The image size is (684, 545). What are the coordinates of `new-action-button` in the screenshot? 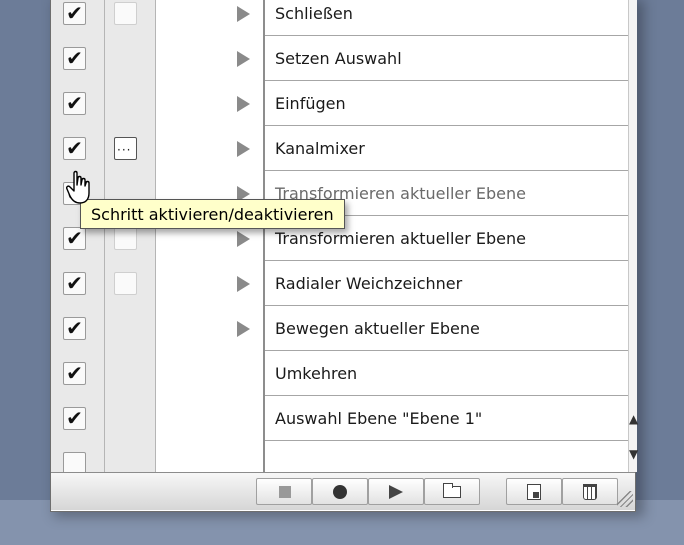 It's located at (534, 491).